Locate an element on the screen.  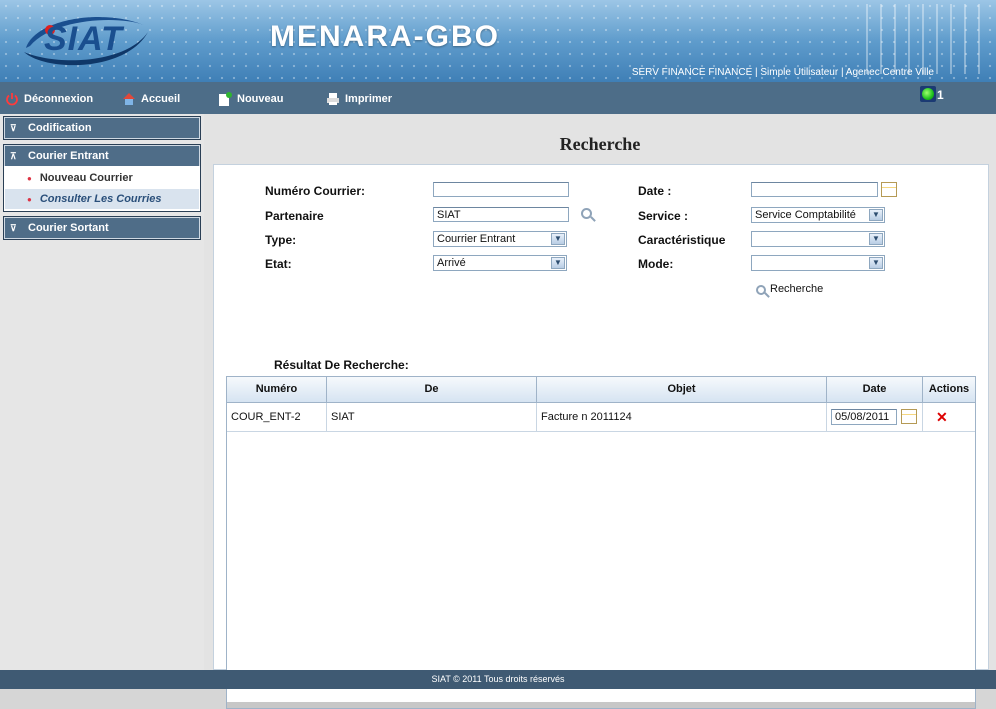
mode-select: ▼ is located at coordinates (818, 263).